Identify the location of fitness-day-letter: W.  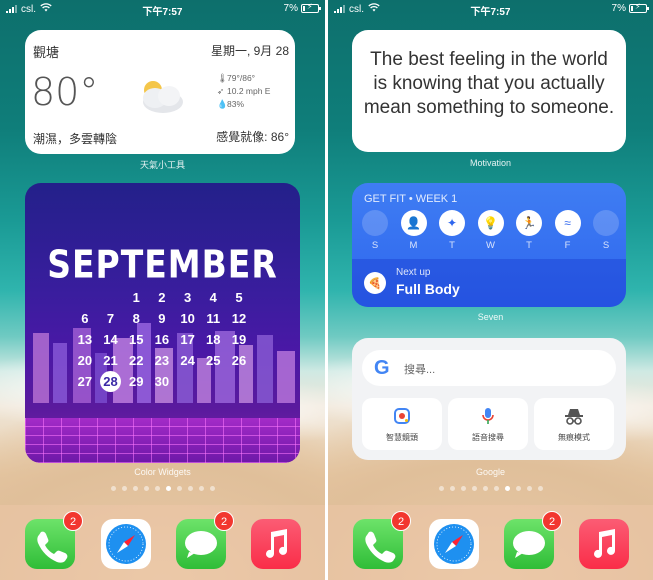
(490, 245).